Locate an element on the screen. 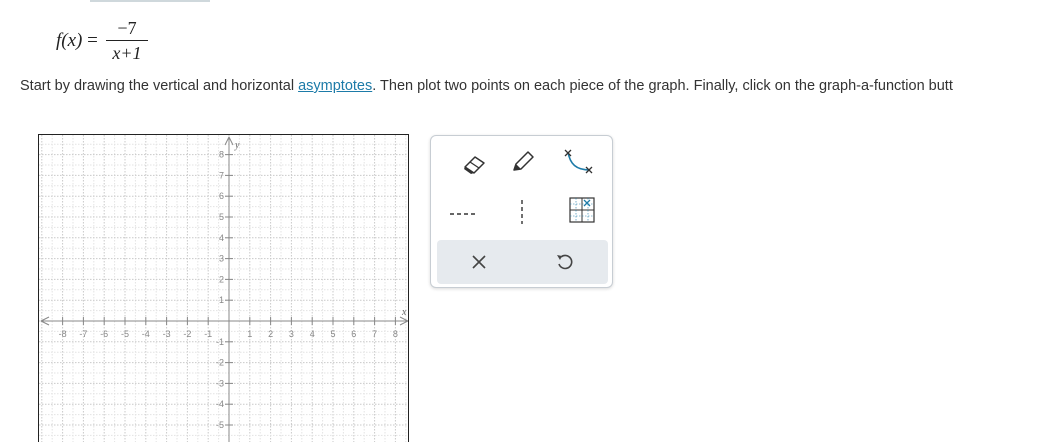  y-tick-label: 1 is located at coordinates (221, 300).